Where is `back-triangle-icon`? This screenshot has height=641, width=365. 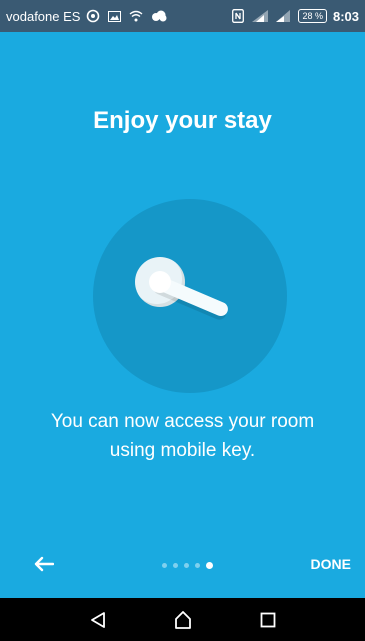
back-triangle-icon is located at coordinates (97, 619).